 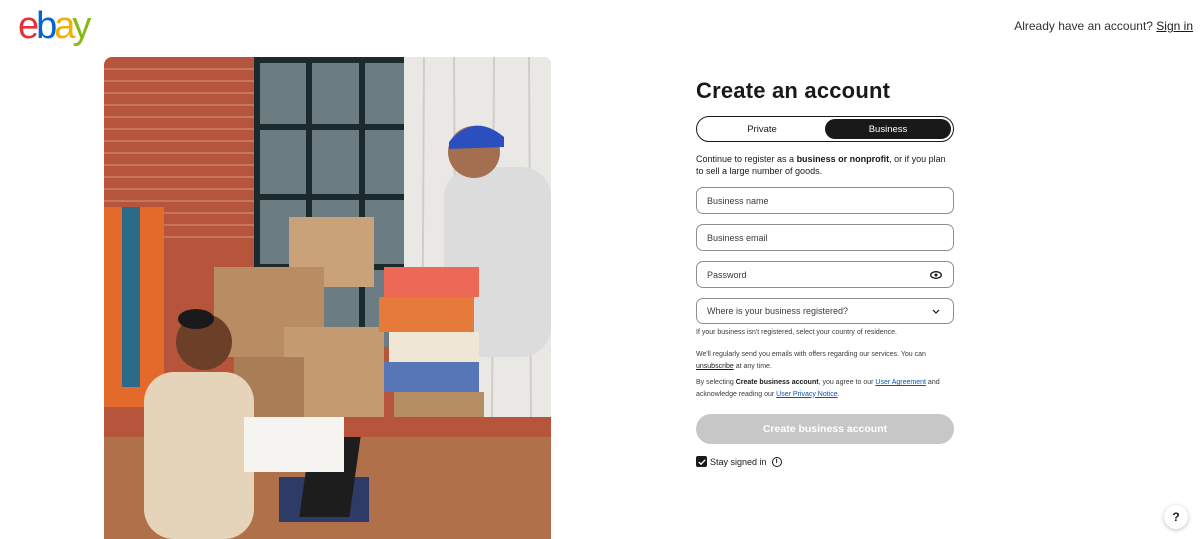 What do you see at coordinates (46, 26) in the screenshot?
I see `logo-letter-b: b` at bounding box center [46, 26].